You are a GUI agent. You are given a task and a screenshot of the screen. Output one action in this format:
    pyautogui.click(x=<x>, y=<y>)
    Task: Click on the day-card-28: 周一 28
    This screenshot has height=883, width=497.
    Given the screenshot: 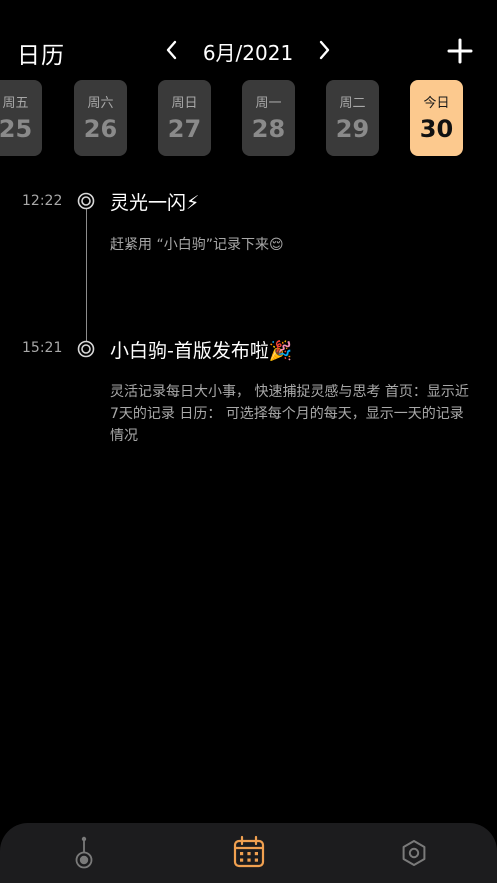 What is the action you would take?
    pyautogui.click(x=268, y=118)
    